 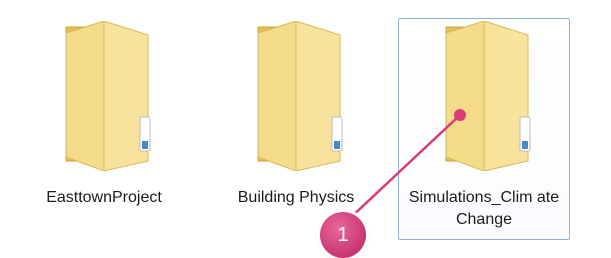 I want to click on folder-label: Simulations_Clim ateChange, so click(x=484, y=208).